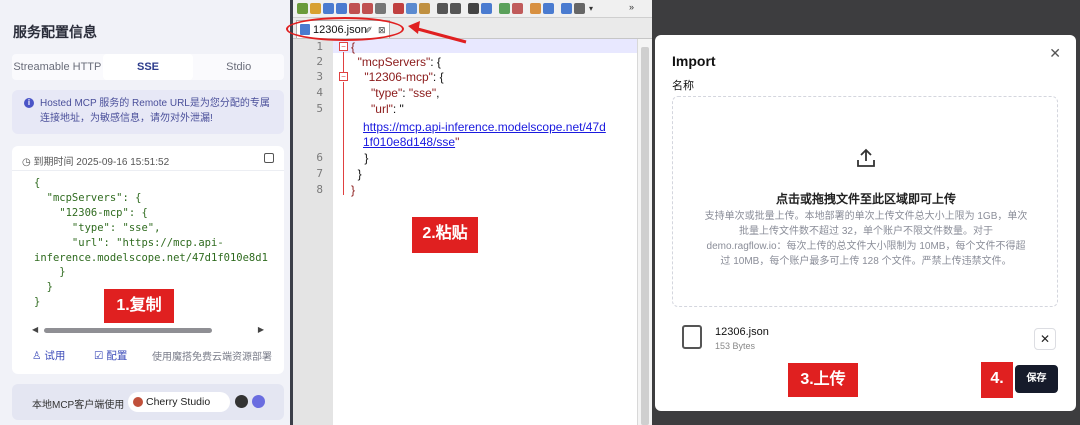 The height and width of the screenshot is (425, 1080). I want to click on config-label: 配置, so click(117, 356).